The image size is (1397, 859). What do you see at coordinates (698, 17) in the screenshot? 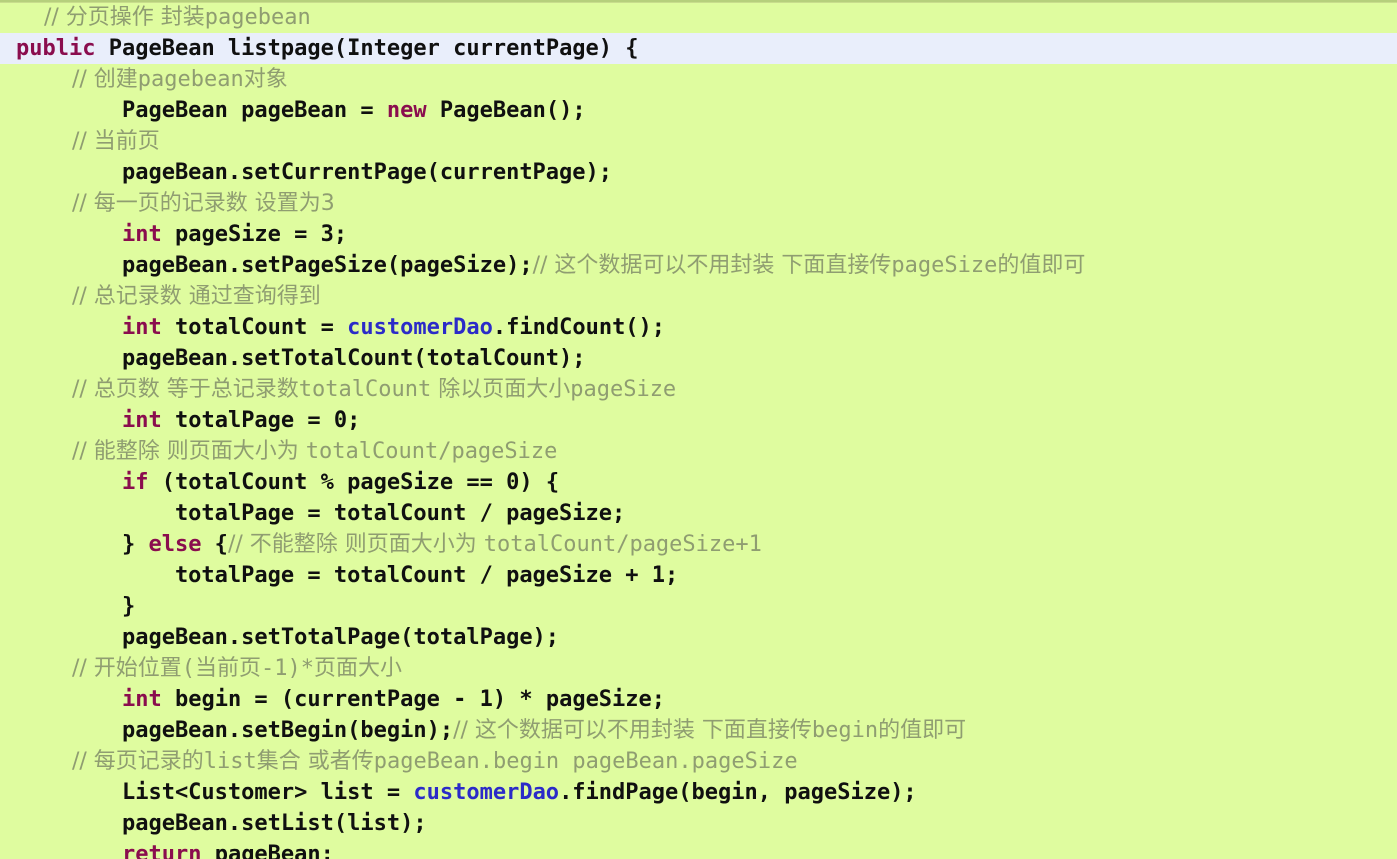
I see `code-line-1: // 分页操作 封装pagebean` at bounding box center [698, 17].